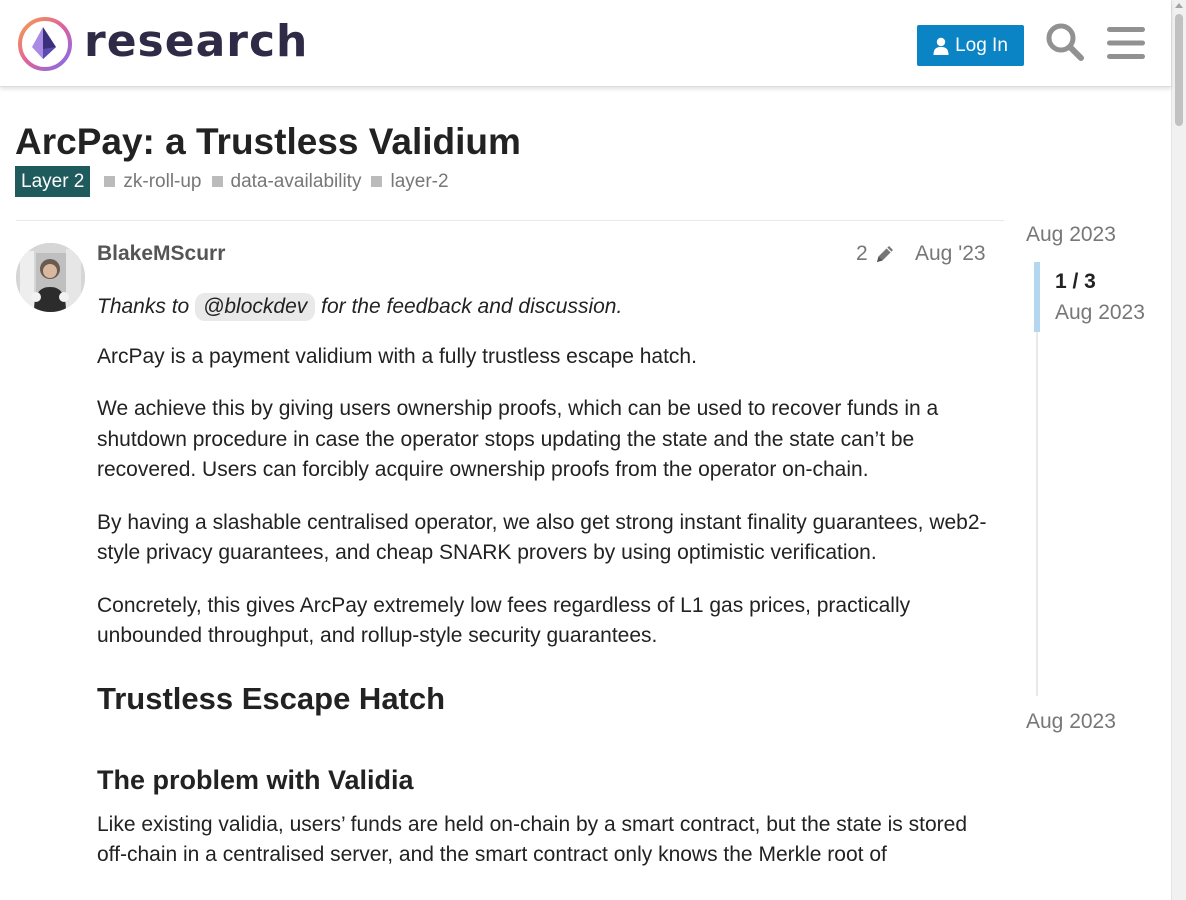 The image size is (1186, 900). Describe the element at coordinates (296, 181) in the screenshot. I see `tag-label: data-availability` at that location.